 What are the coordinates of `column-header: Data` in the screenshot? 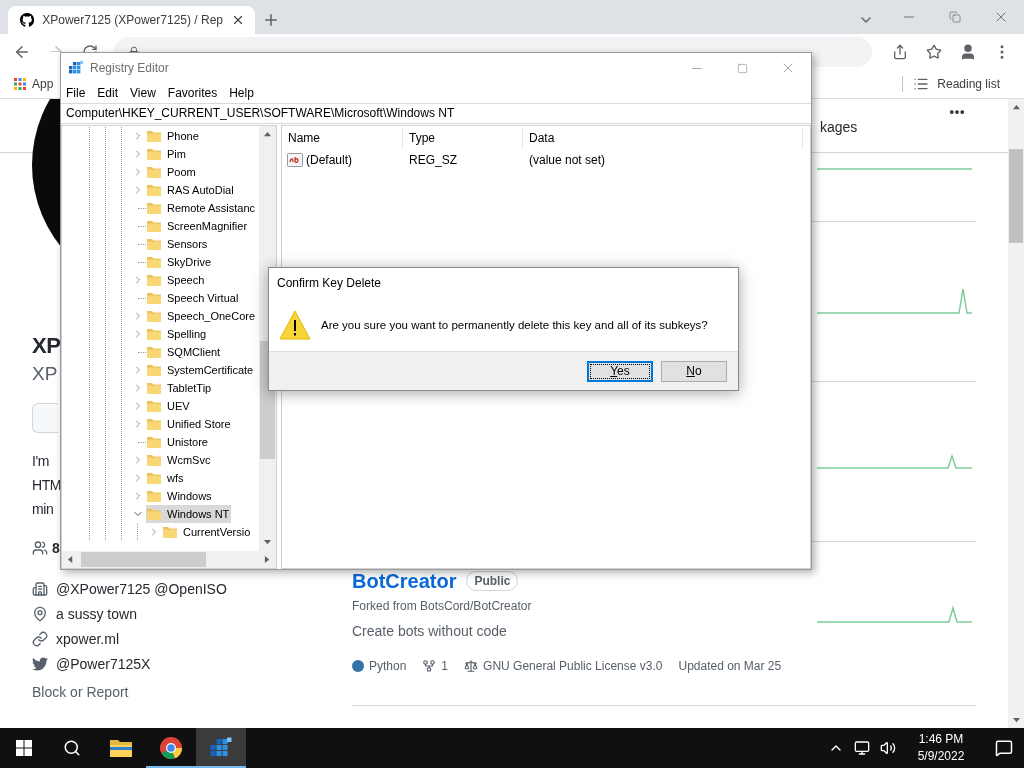 It's located at (663, 138).